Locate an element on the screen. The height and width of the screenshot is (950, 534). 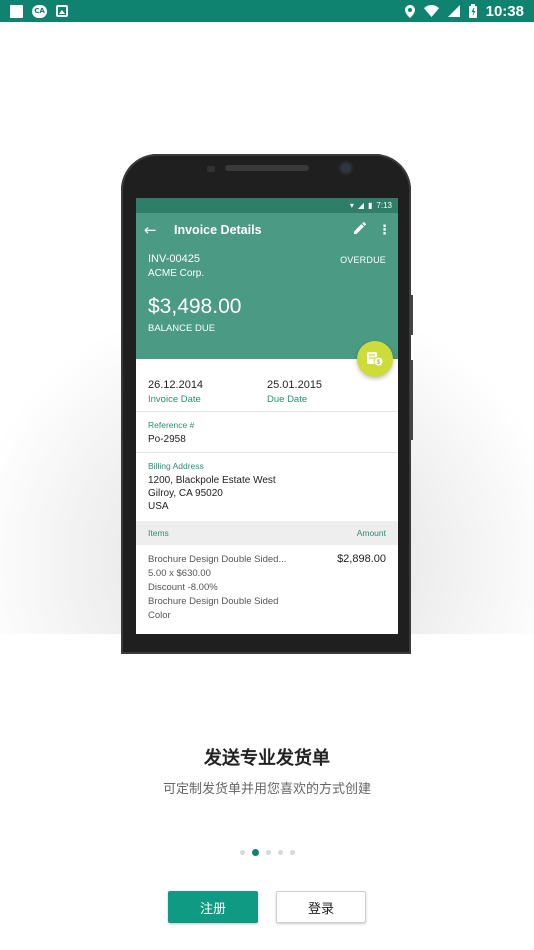
line-item-description-2: Color is located at coordinates (159, 615).